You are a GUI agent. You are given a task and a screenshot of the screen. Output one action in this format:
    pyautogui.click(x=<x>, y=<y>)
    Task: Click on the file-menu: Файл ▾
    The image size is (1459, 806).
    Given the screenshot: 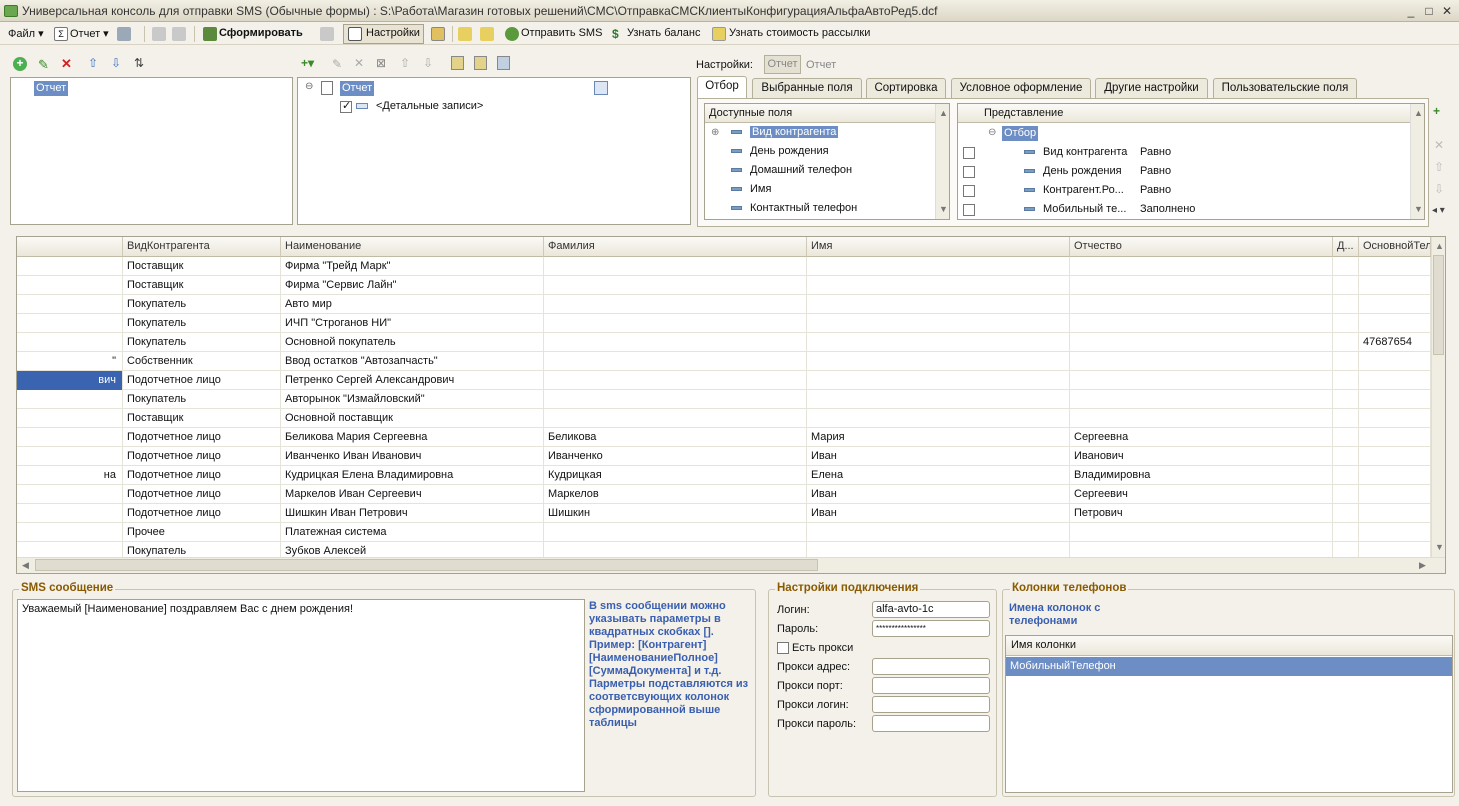 What is the action you would take?
    pyautogui.click(x=26, y=33)
    